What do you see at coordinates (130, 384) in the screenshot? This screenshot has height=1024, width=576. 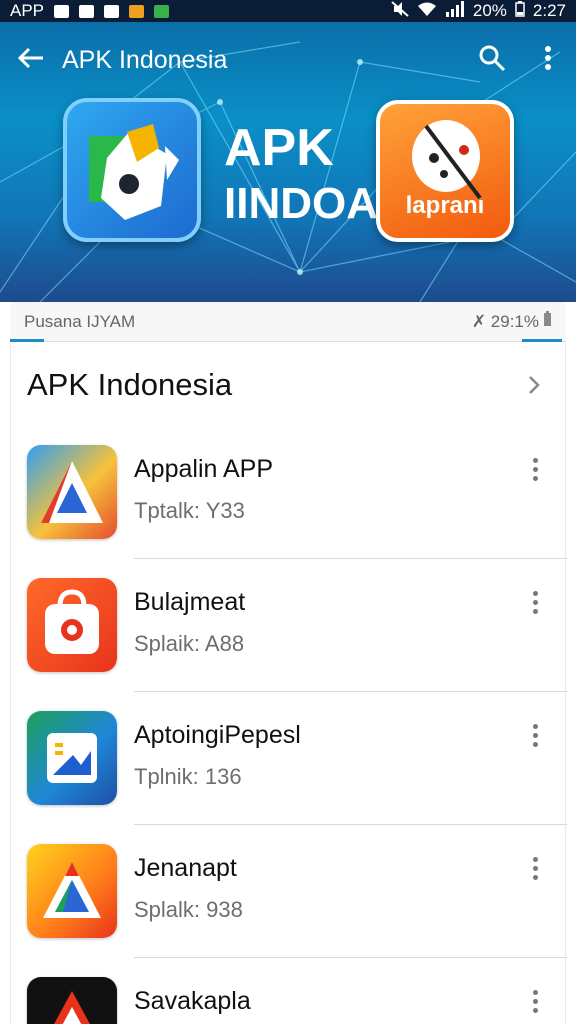 I see `section-title: APK Indonesia` at bounding box center [130, 384].